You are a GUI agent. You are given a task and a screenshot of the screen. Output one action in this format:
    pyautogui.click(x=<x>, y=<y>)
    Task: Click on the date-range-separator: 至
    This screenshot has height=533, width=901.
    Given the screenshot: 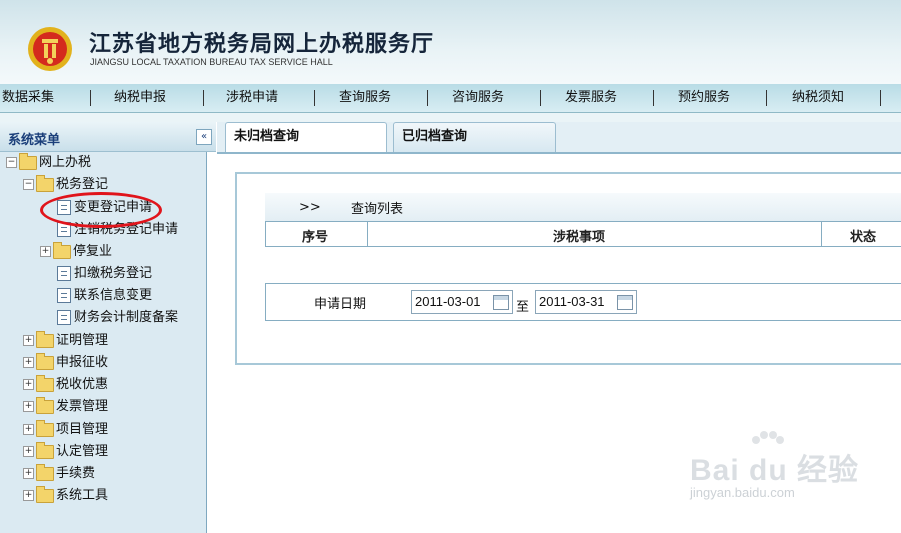 What is the action you would take?
    pyautogui.click(x=523, y=307)
    